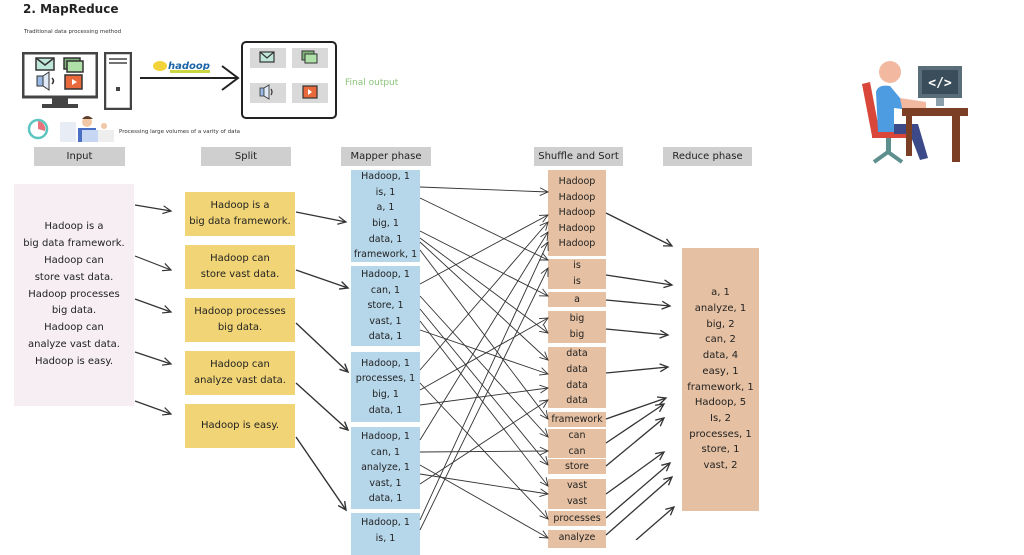 This screenshot has width=1024, height=555. I want to click on mail-icon, so click(267, 57).